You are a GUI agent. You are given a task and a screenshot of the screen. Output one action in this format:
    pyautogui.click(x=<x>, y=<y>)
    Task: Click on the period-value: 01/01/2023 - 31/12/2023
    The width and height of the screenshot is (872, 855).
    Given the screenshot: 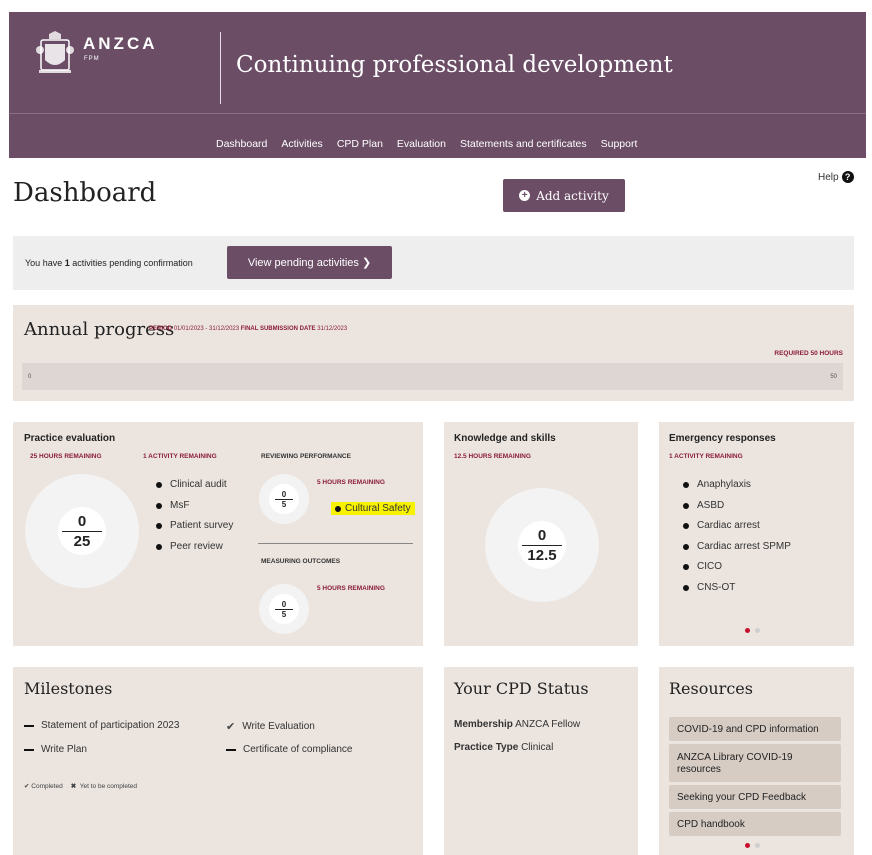 What is the action you would take?
    pyautogui.click(x=206, y=329)
    